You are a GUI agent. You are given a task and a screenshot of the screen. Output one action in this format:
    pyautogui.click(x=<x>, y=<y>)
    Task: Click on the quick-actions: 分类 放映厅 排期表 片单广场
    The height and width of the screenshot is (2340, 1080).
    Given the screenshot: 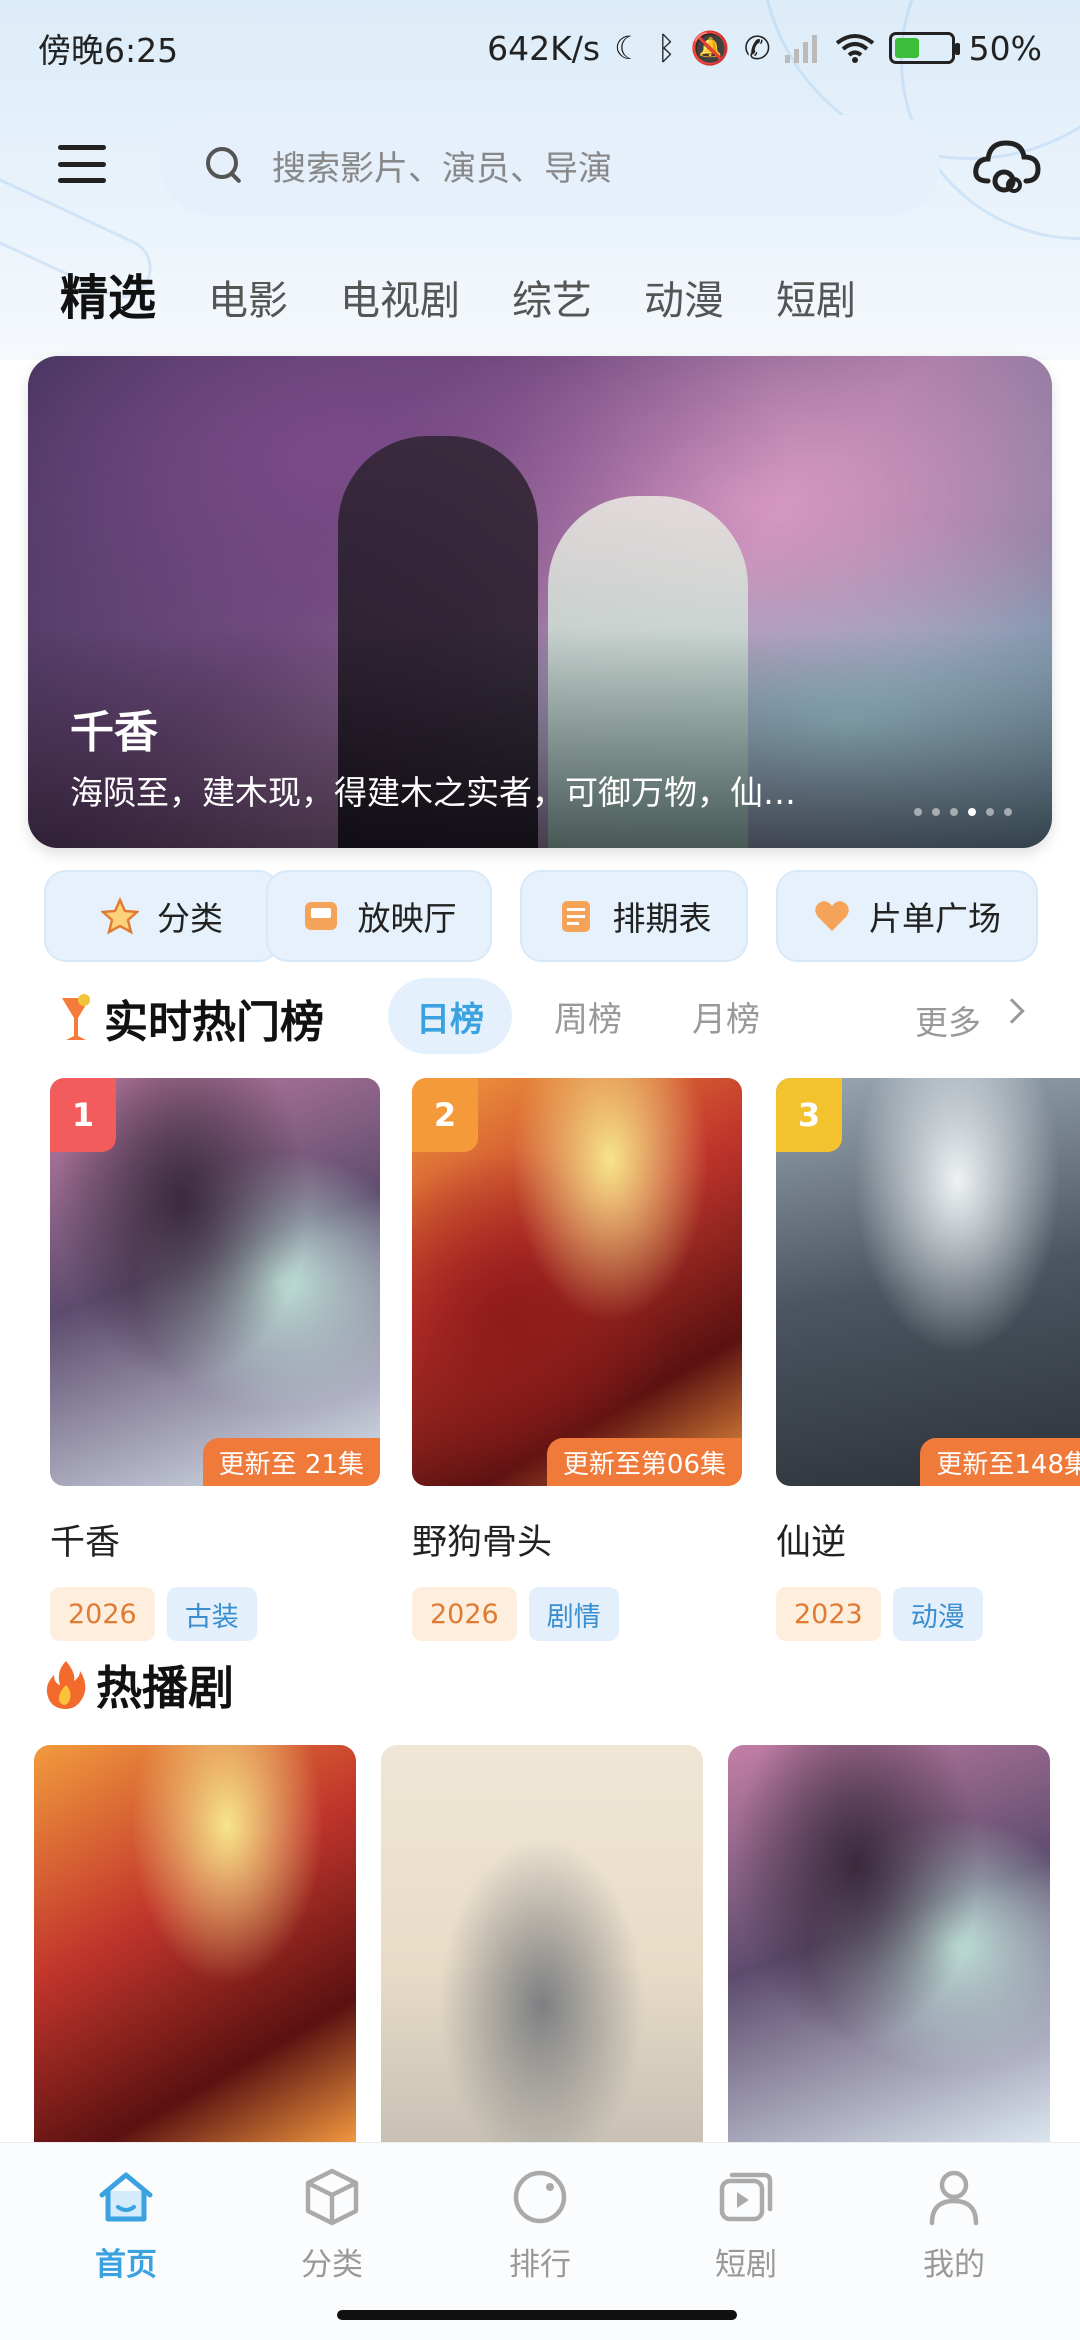 What is the action you would take?
    pyautogui.click(x=540, y=916)
    